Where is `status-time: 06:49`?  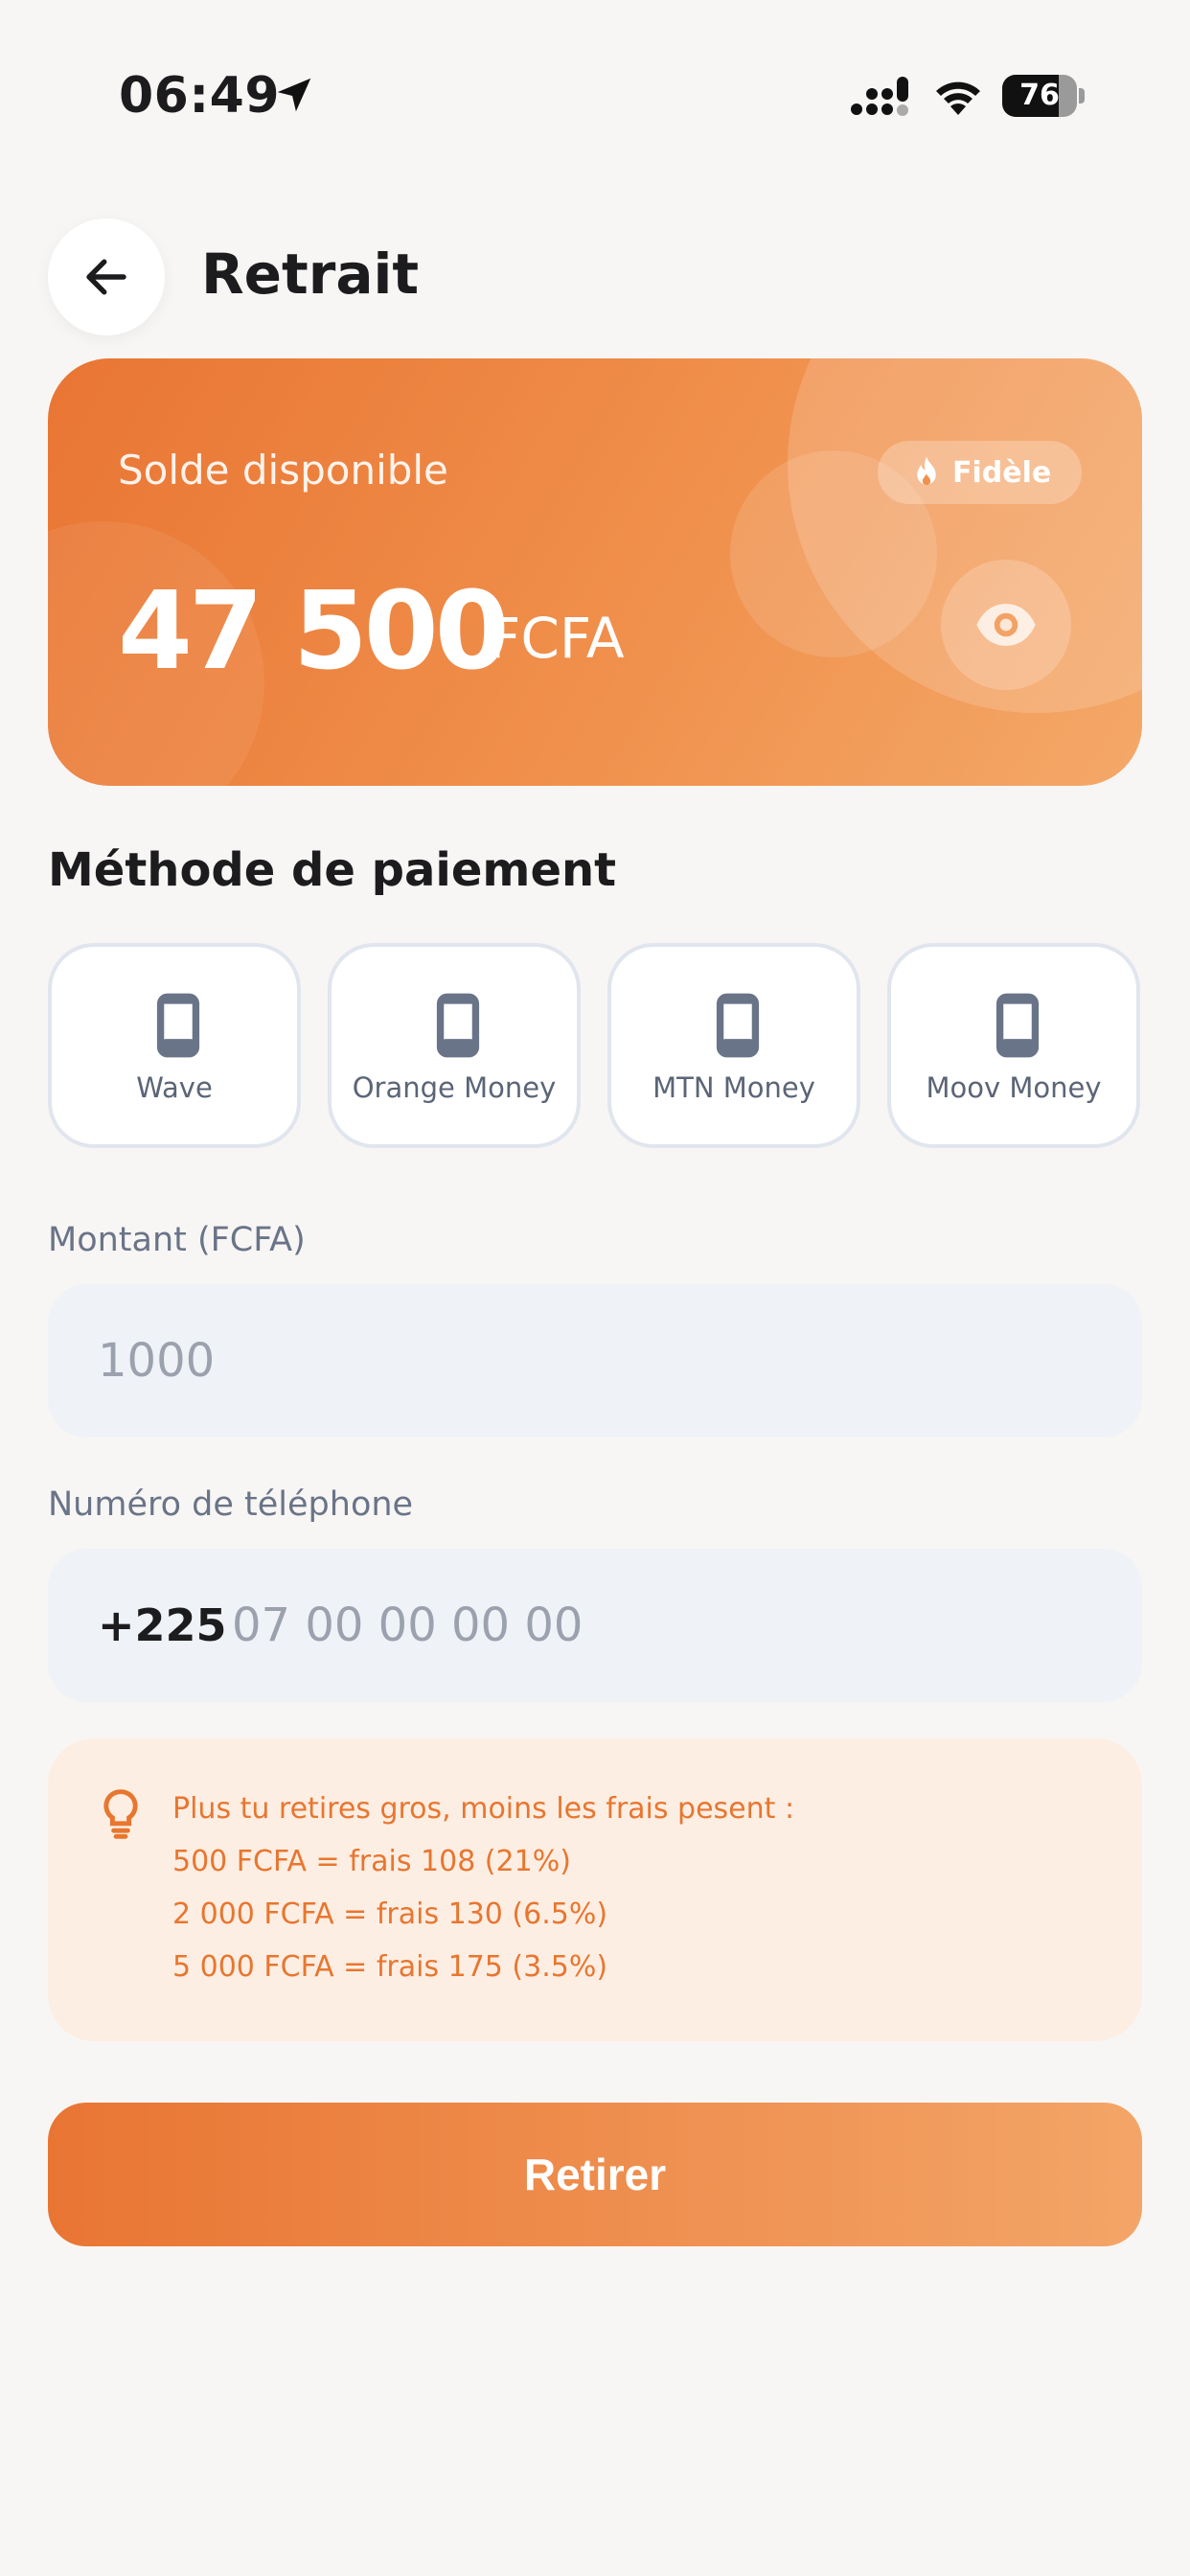
status-time: 06:49 is located at coordinates (200, 96).